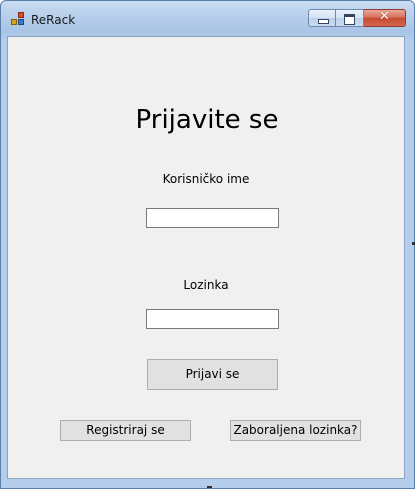 Image resolution: width=415 pixels, height=489 pixels. I want to click on username-input, so click(212, 218).